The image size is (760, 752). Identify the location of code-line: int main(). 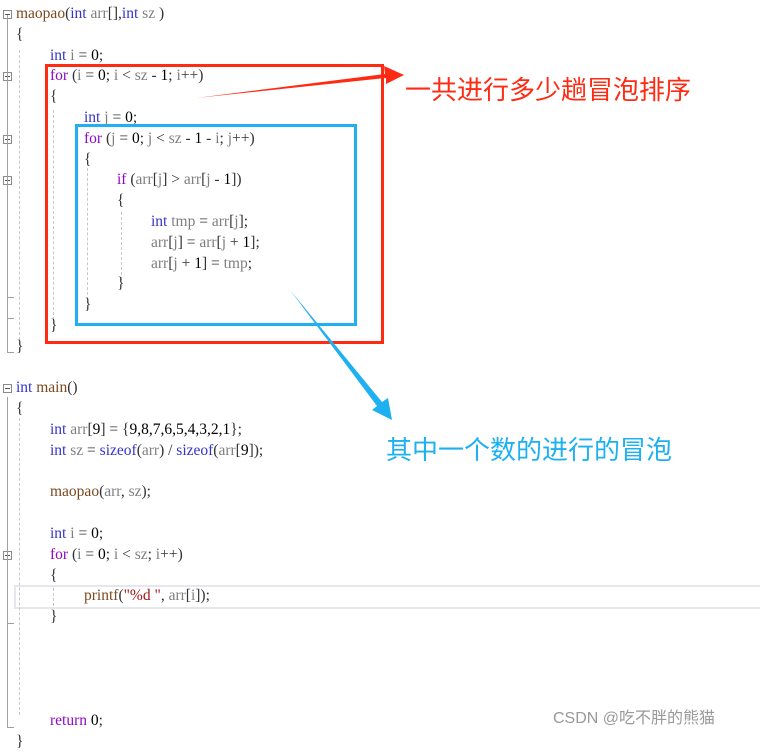
(47, 388).